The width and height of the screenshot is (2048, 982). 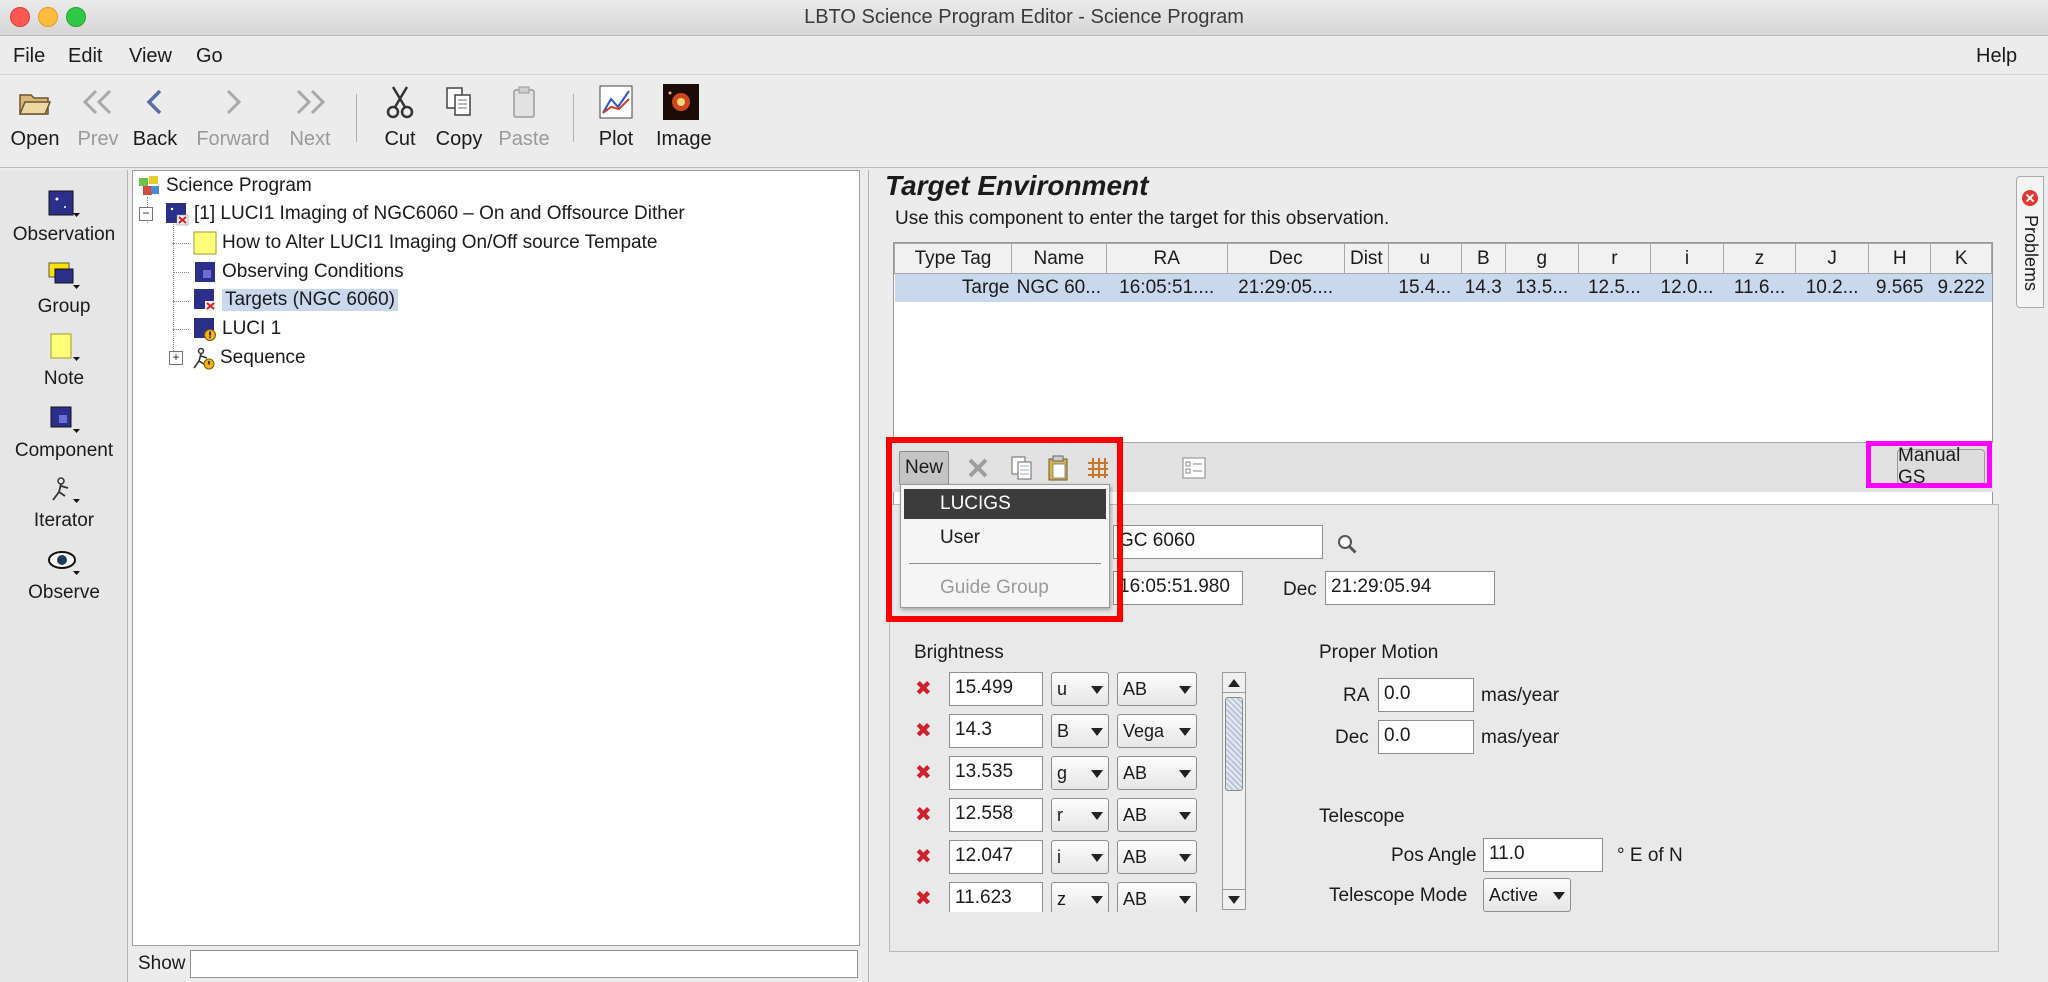 I want to click on column-header: B, so click(x=1483, y=258).